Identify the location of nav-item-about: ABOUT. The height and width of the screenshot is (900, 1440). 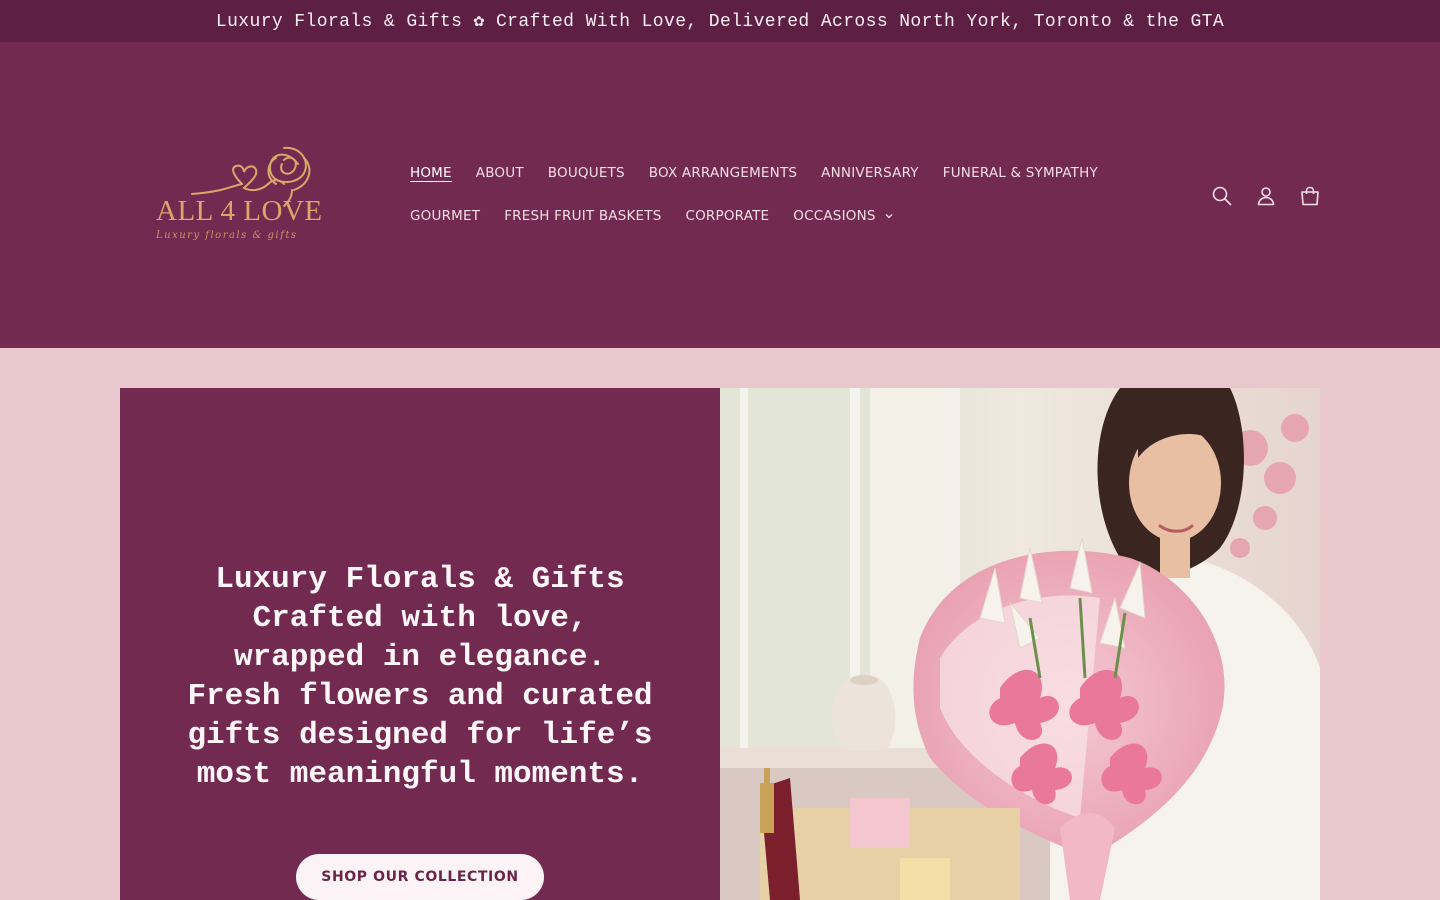
(500, 173).